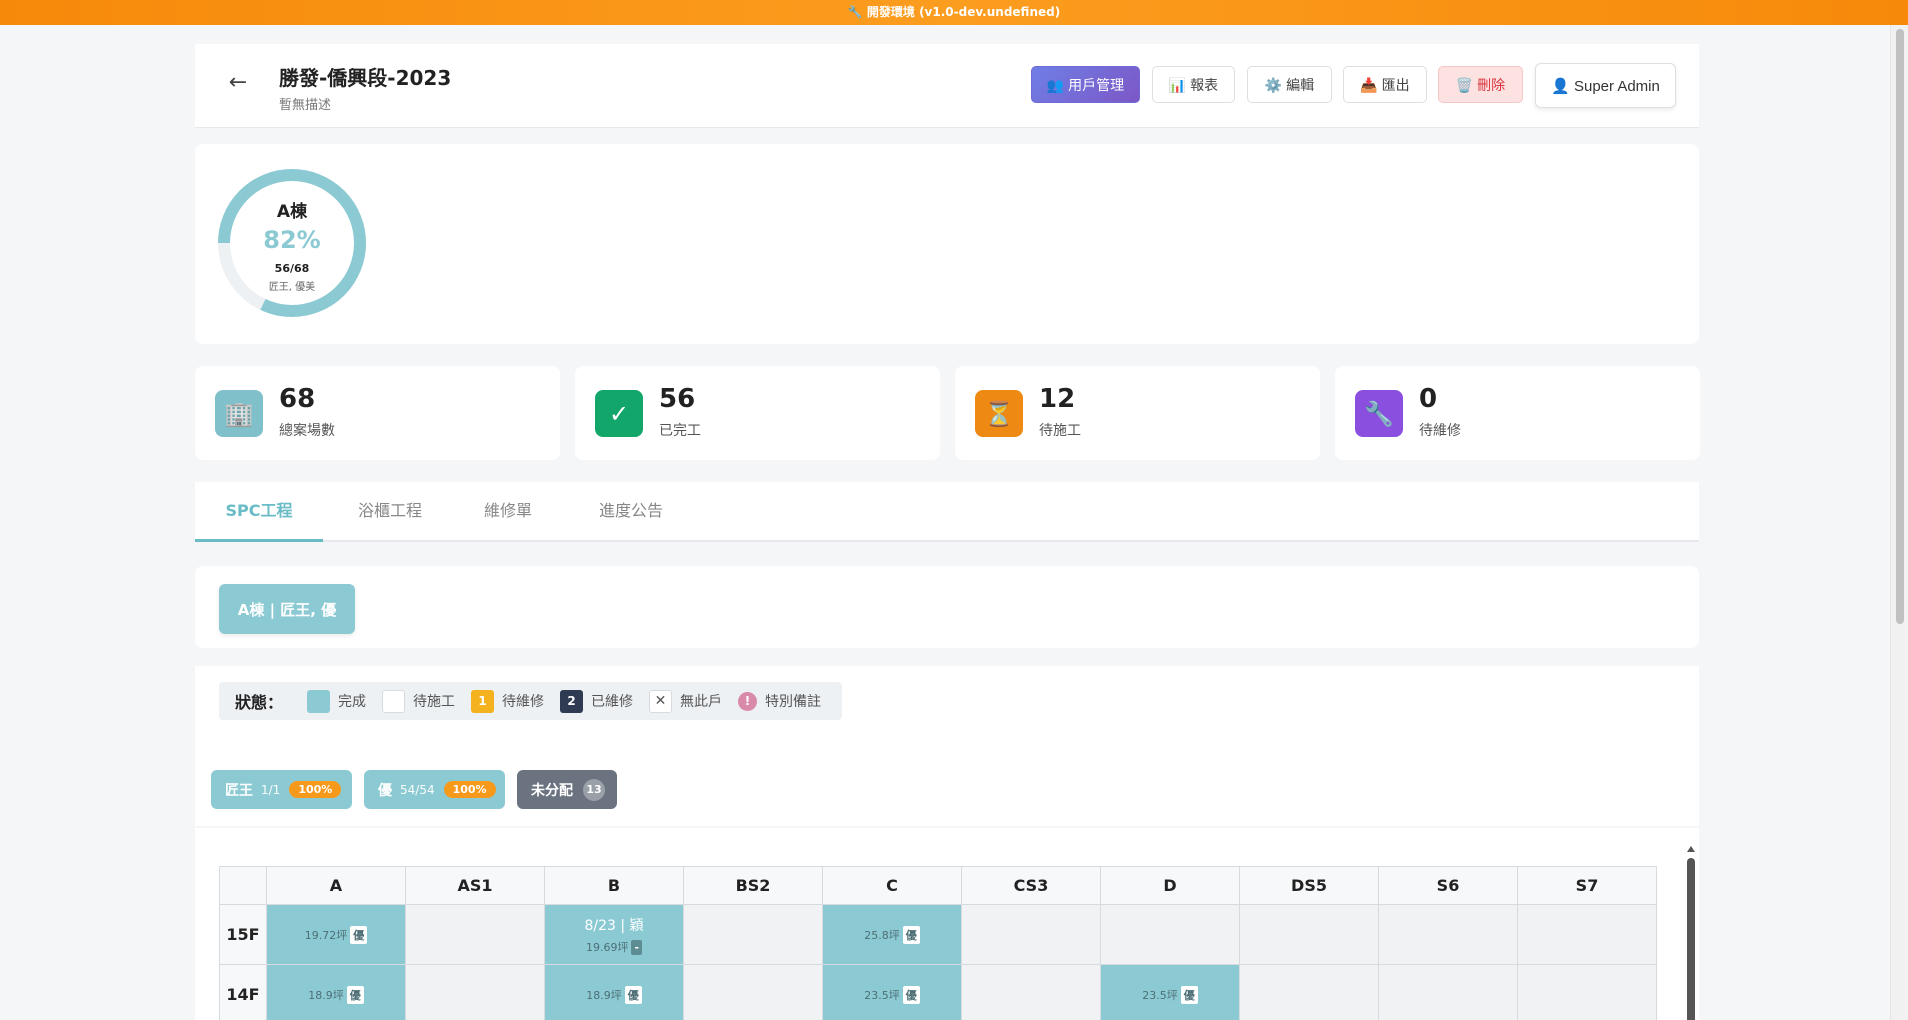 The image size is (1908, 1020). I want to click on unit-date-worker: 8/23 | 穎, so click(614, 925).